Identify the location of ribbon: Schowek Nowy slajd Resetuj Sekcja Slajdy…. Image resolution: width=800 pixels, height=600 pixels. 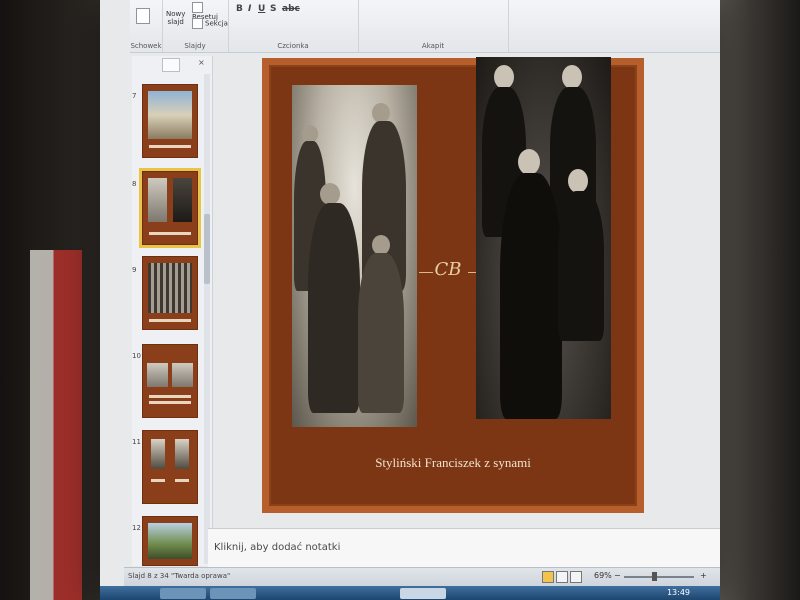
(425, 26).